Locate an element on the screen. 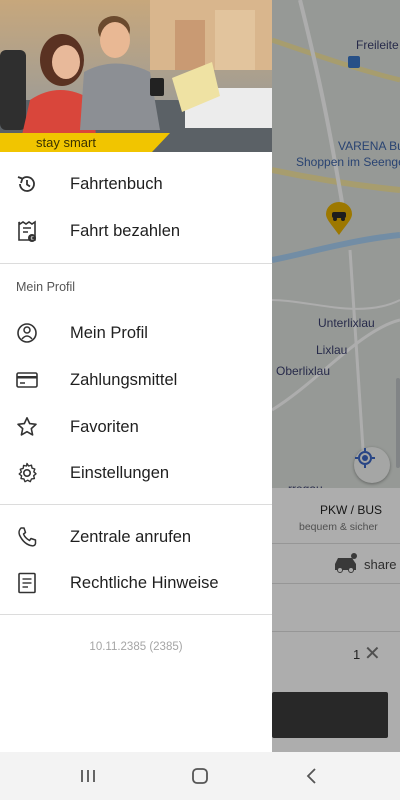 This screenshot has width=400, height=800. system-navigation-bar is located at coordinates (200, 776).